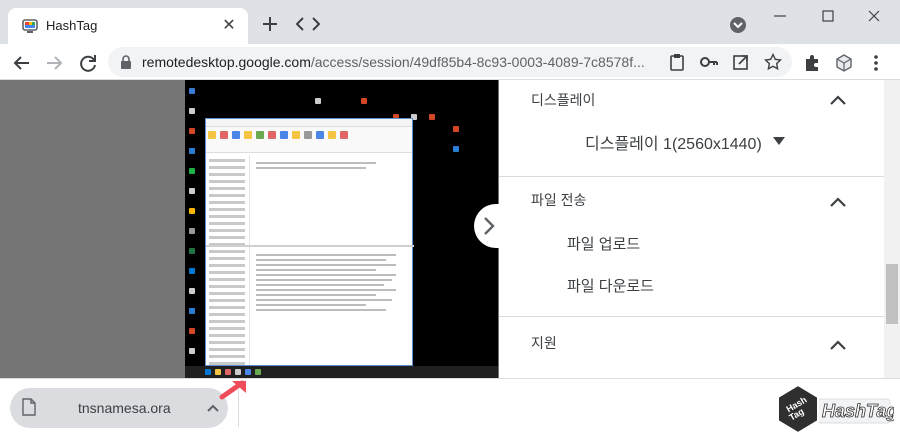 The width and height of the screenshot is (900, 436). I want to click on clipboard-icon, so click(677, 62).